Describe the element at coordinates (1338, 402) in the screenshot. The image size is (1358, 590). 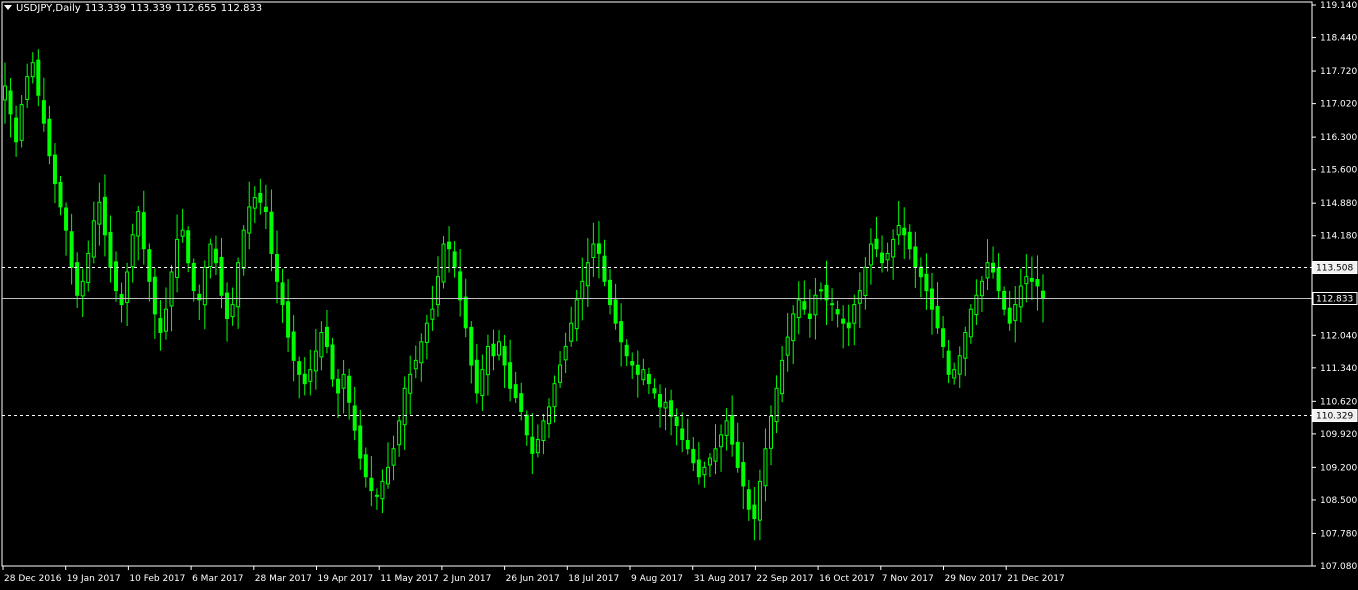
I see `y-tick-label: 110.620` at that location.